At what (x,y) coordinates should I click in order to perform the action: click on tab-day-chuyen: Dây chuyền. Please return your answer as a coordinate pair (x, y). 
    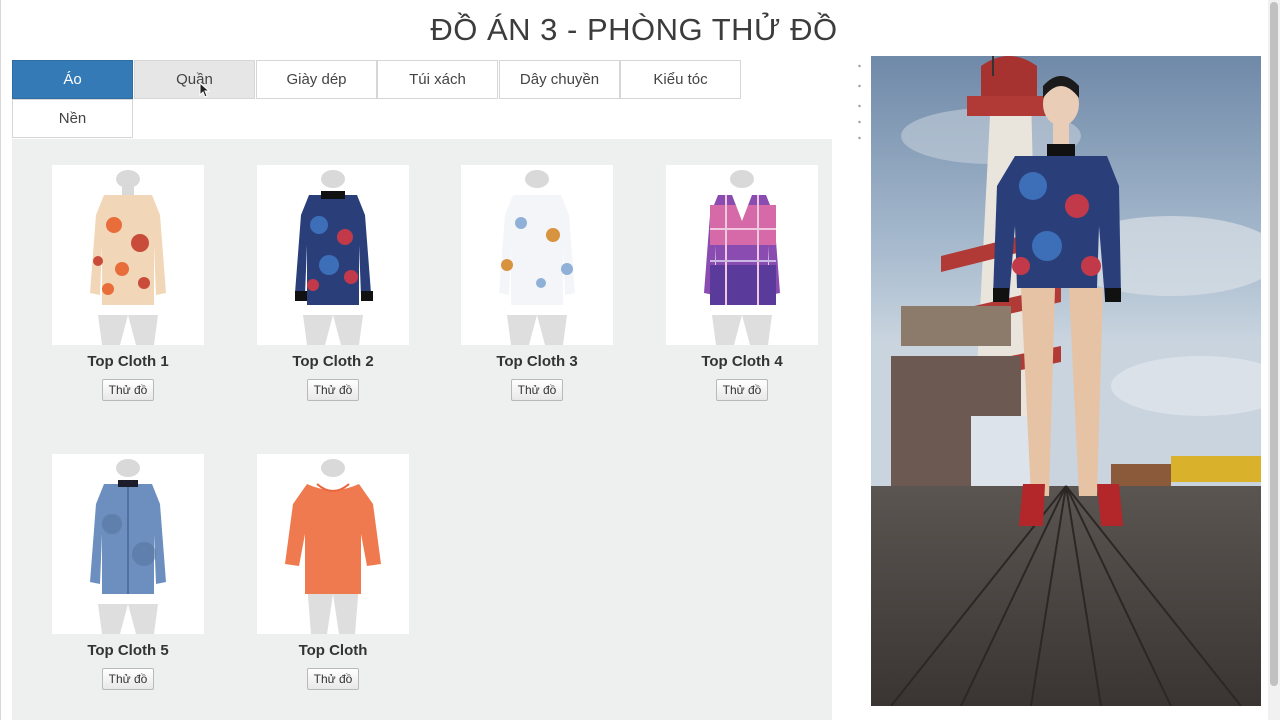
    Looking at the image, I should click on (559, 79).